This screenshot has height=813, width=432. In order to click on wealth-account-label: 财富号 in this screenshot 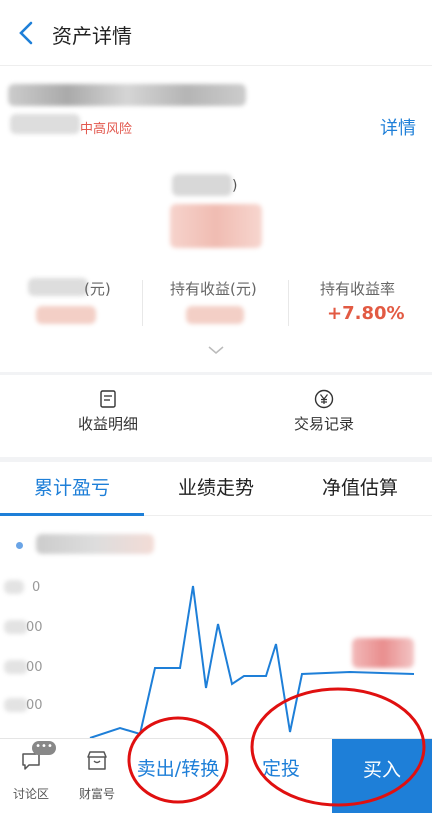, I will do `click(96, 794)`.